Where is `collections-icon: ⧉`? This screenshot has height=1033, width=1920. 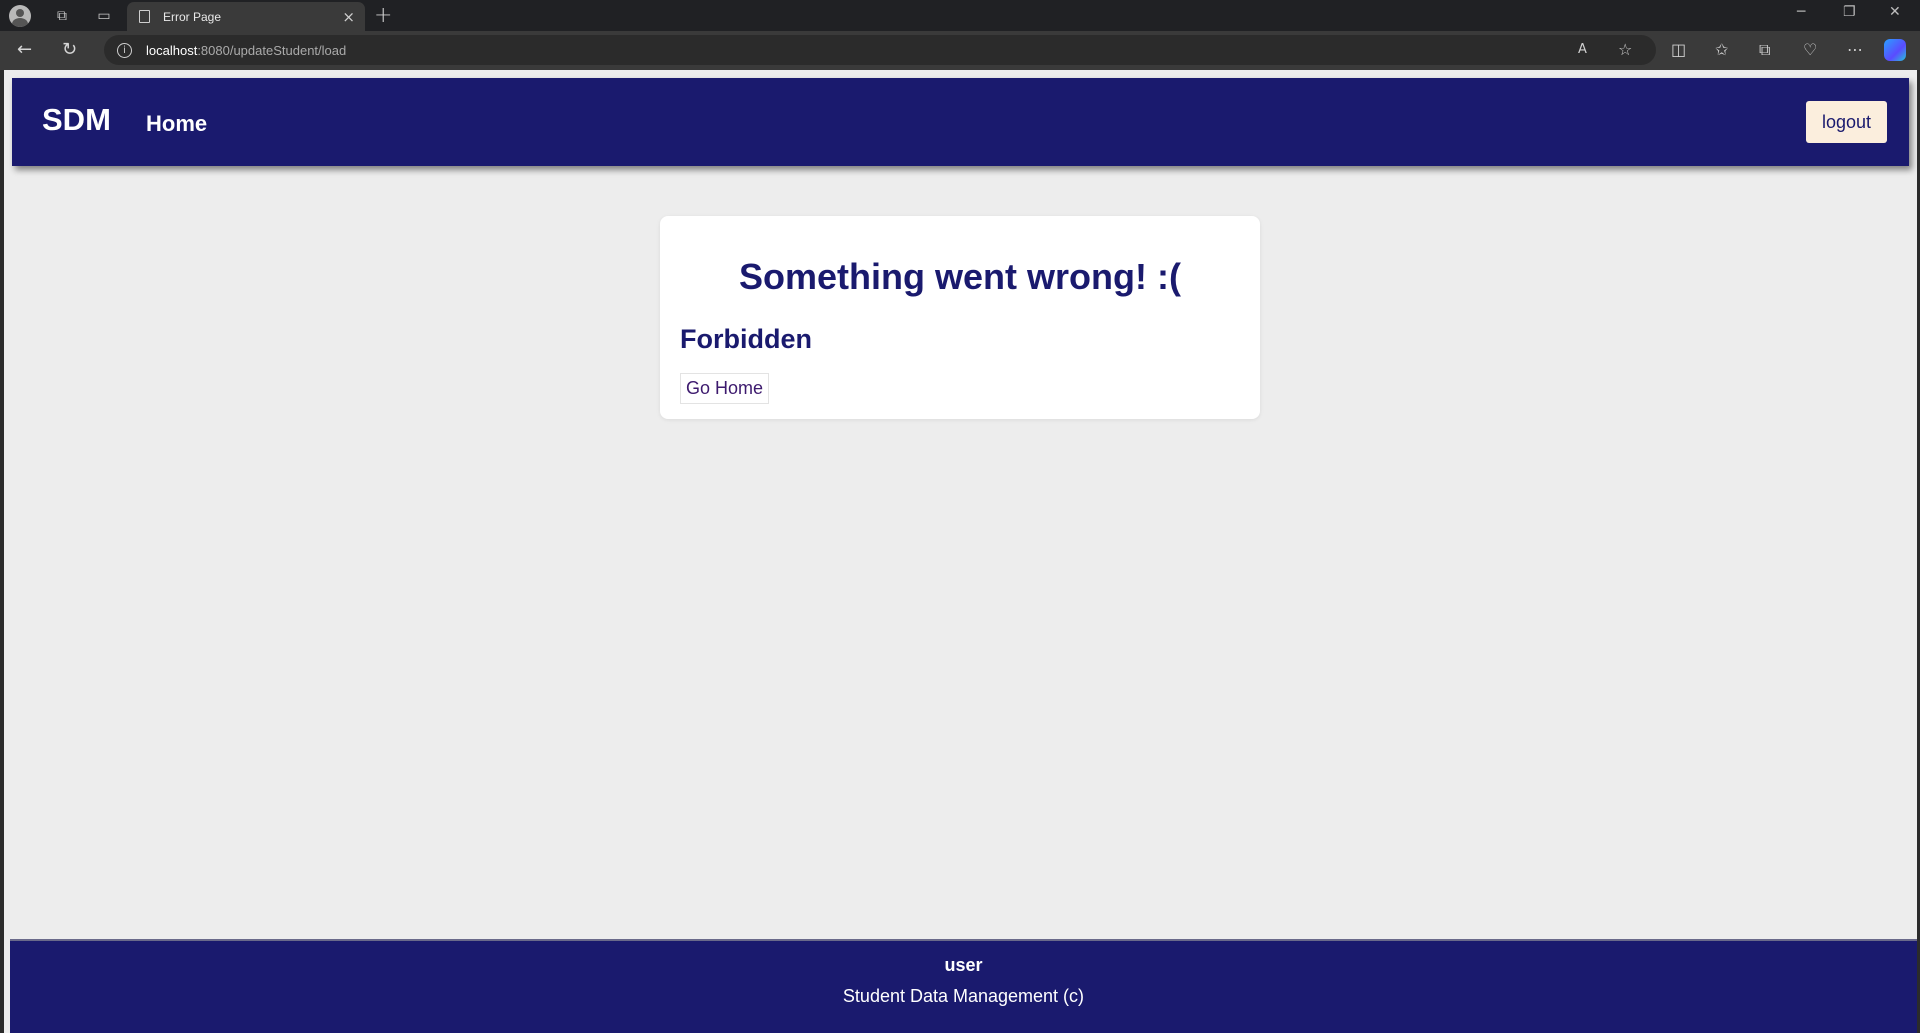
collections-icon: ⧉ is located at coordinates (1764, 50).